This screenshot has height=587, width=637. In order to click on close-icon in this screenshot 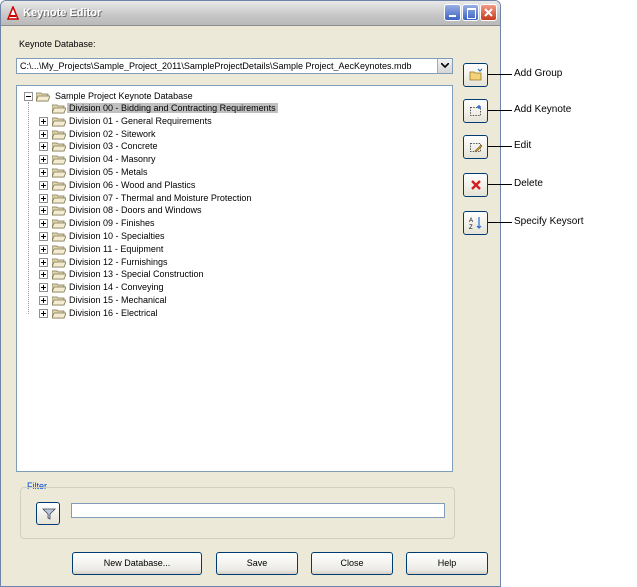, I will do `click(488, 12)`.